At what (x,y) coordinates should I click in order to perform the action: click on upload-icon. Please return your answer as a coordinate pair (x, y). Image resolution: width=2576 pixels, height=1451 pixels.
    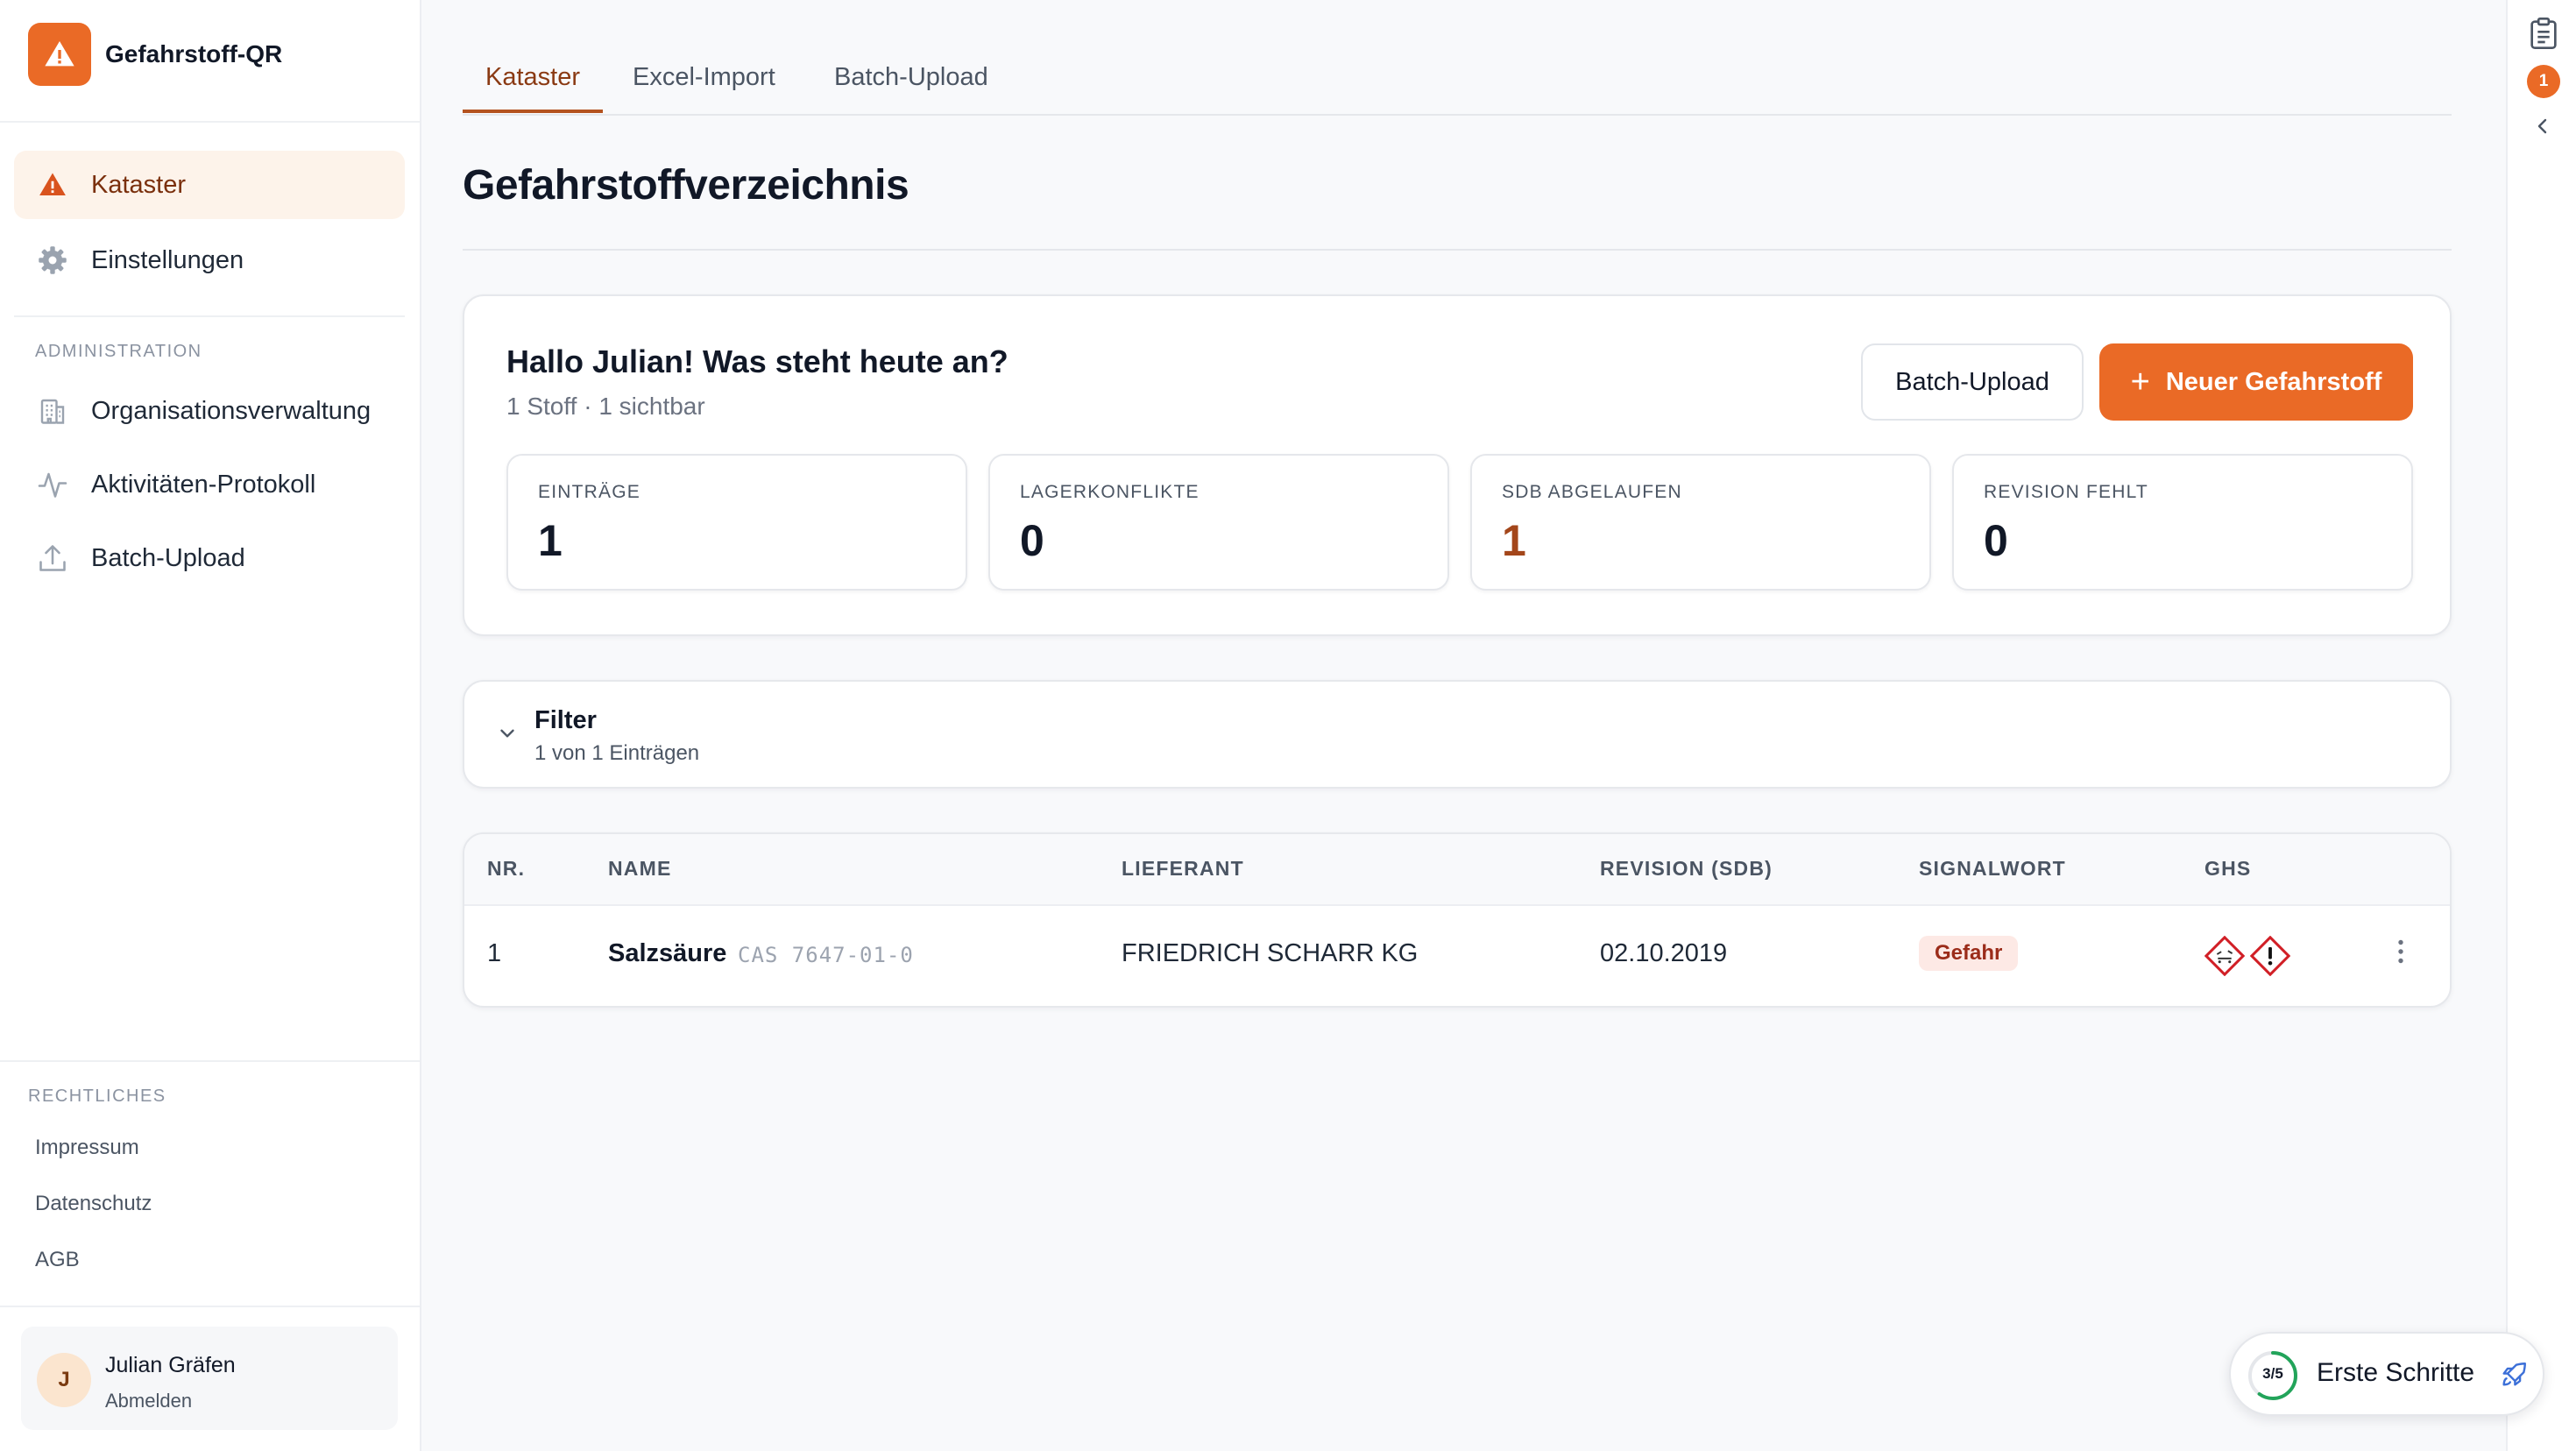
    Looking at the image, I should click on (52, 558).